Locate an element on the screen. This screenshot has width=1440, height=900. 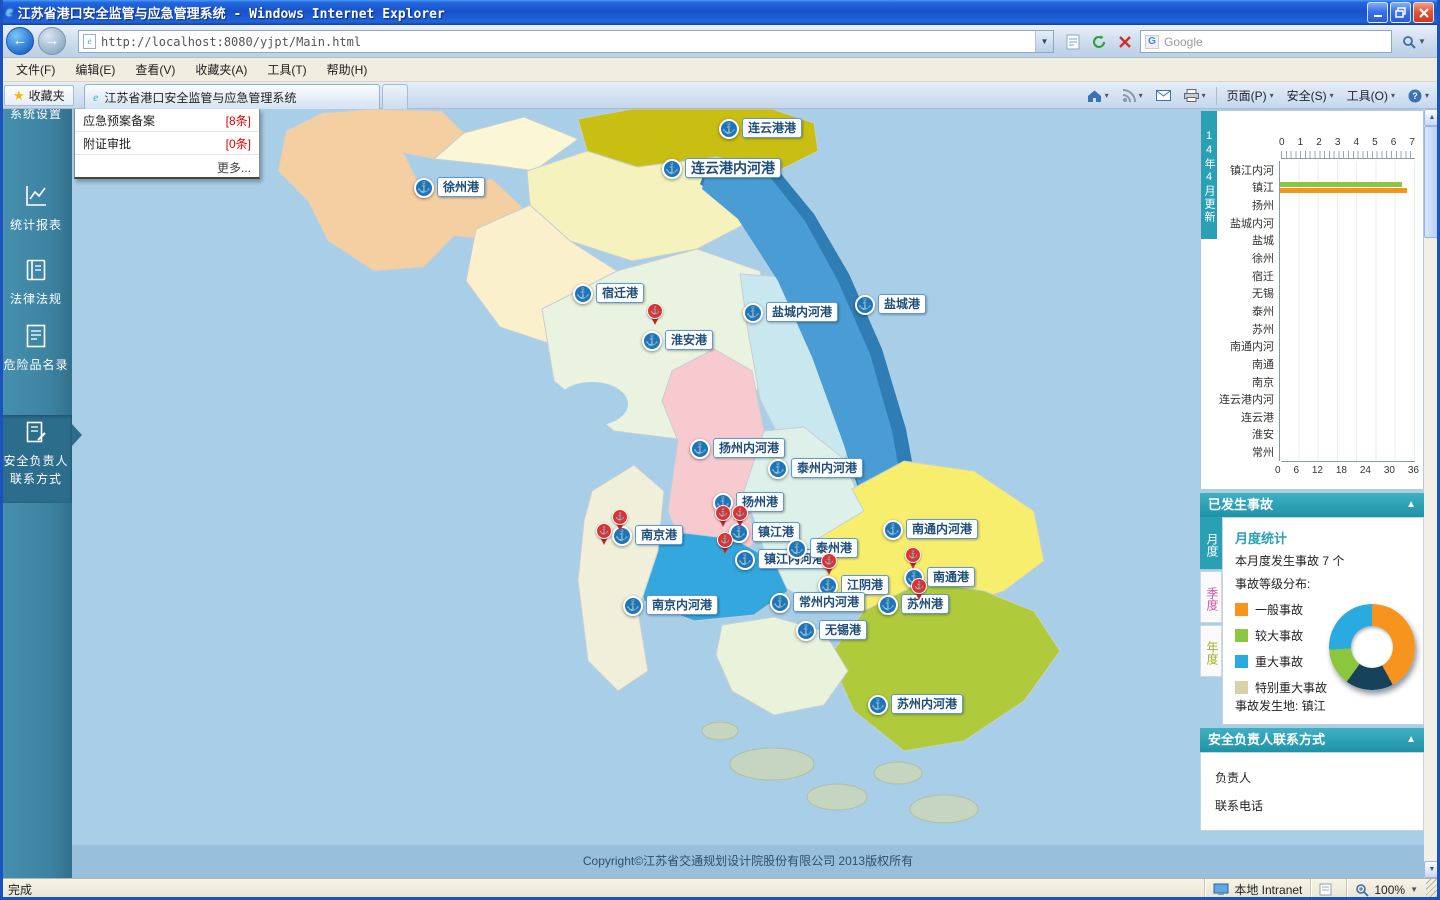
close-icon is located at coordinates (1423, 12).